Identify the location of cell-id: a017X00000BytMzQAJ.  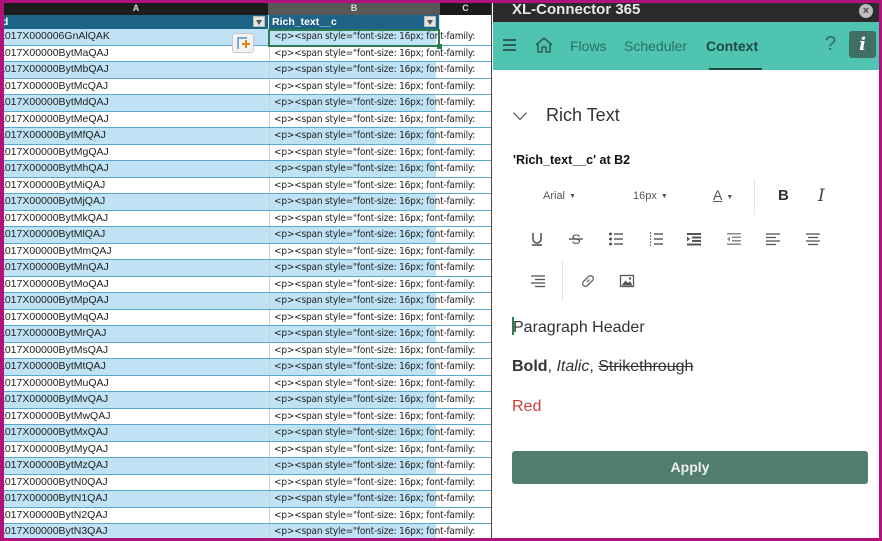
(136, 466).